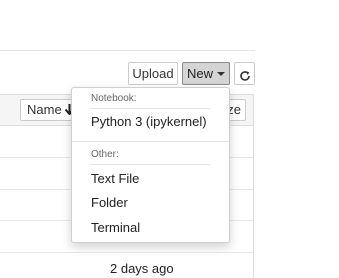 This screenshot has width=339, height=278. I want to click on table-row, so click(126, 252).